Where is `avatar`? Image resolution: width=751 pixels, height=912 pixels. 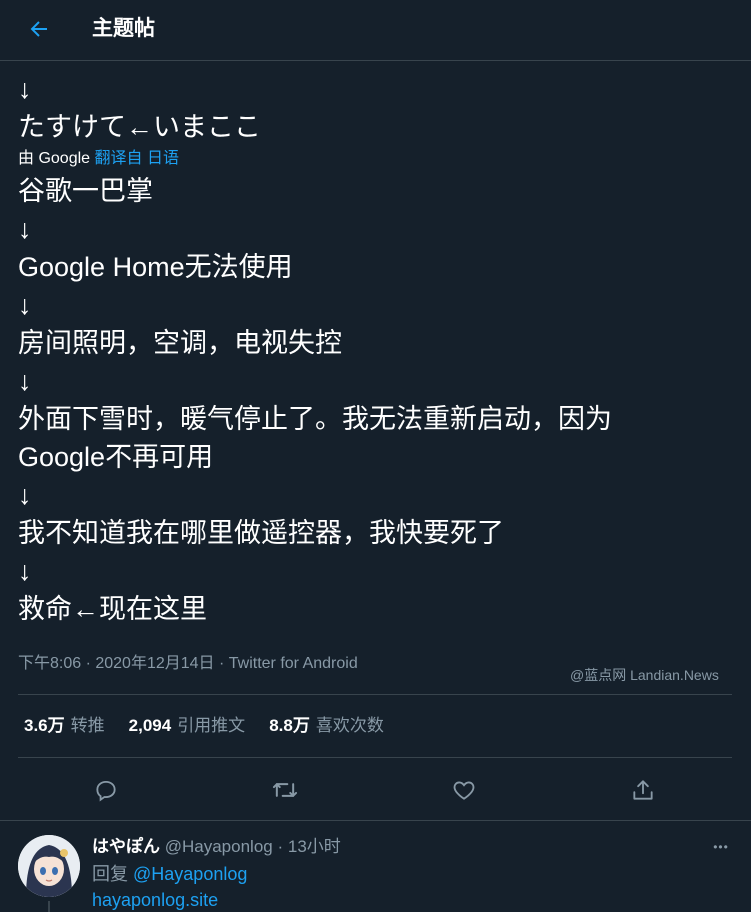 avatar is located at coordinates (49, 866).